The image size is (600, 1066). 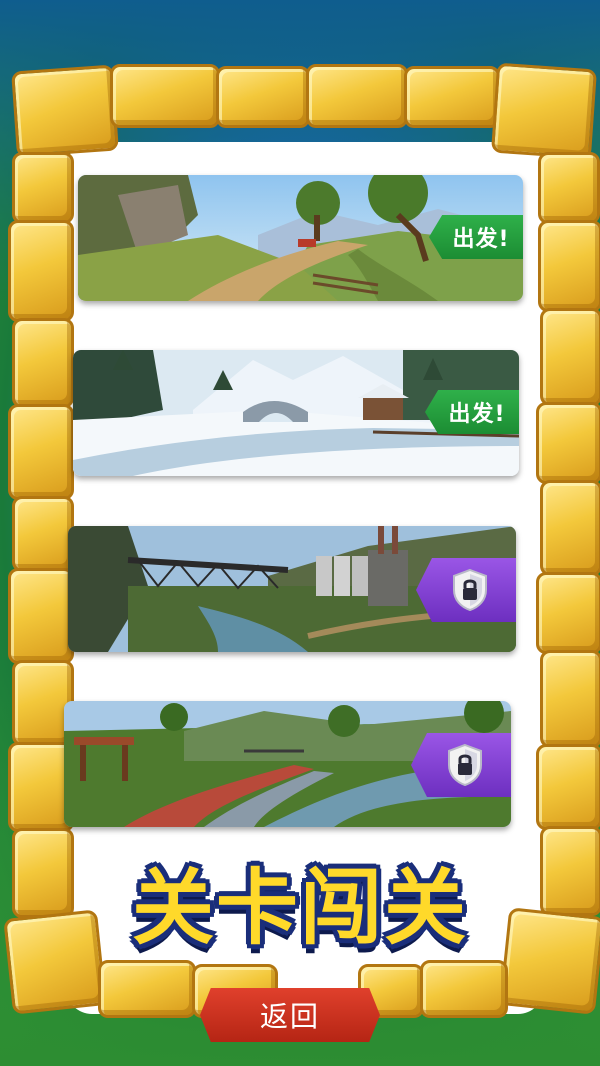 What do you see at coordinates (299, 908) in the screenshot?
I see `page-title: 关卡闯关` at bounding box center [299, 908].